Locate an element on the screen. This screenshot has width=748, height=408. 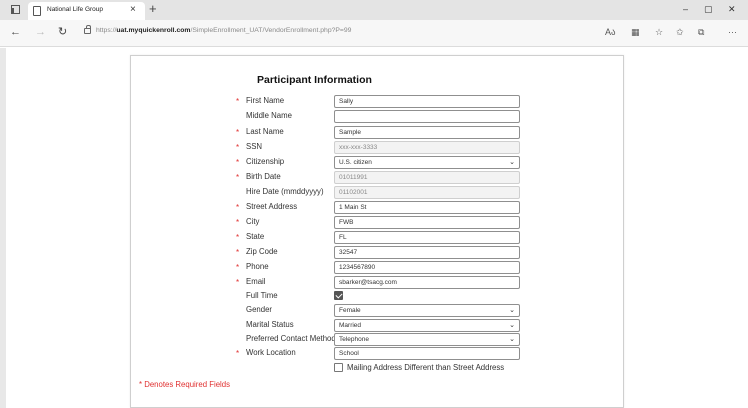
ssn-label: SSN is located at coordinates (254, 146).